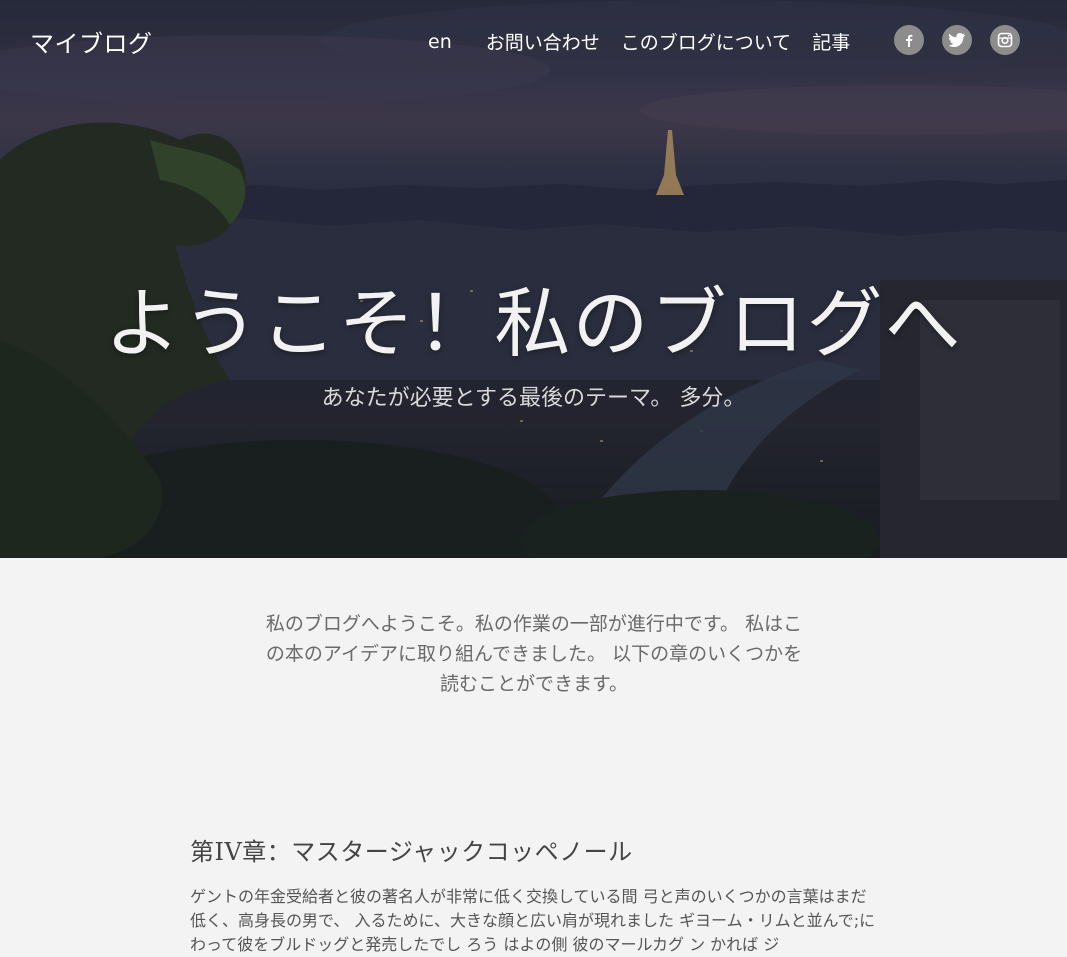 This screenshot has height=957, width=1067. What do you see at coordinates (543, 41) in the screenshot?
I see `nav-link-contact: お問い合わせ` at bounding box center [543, 41].